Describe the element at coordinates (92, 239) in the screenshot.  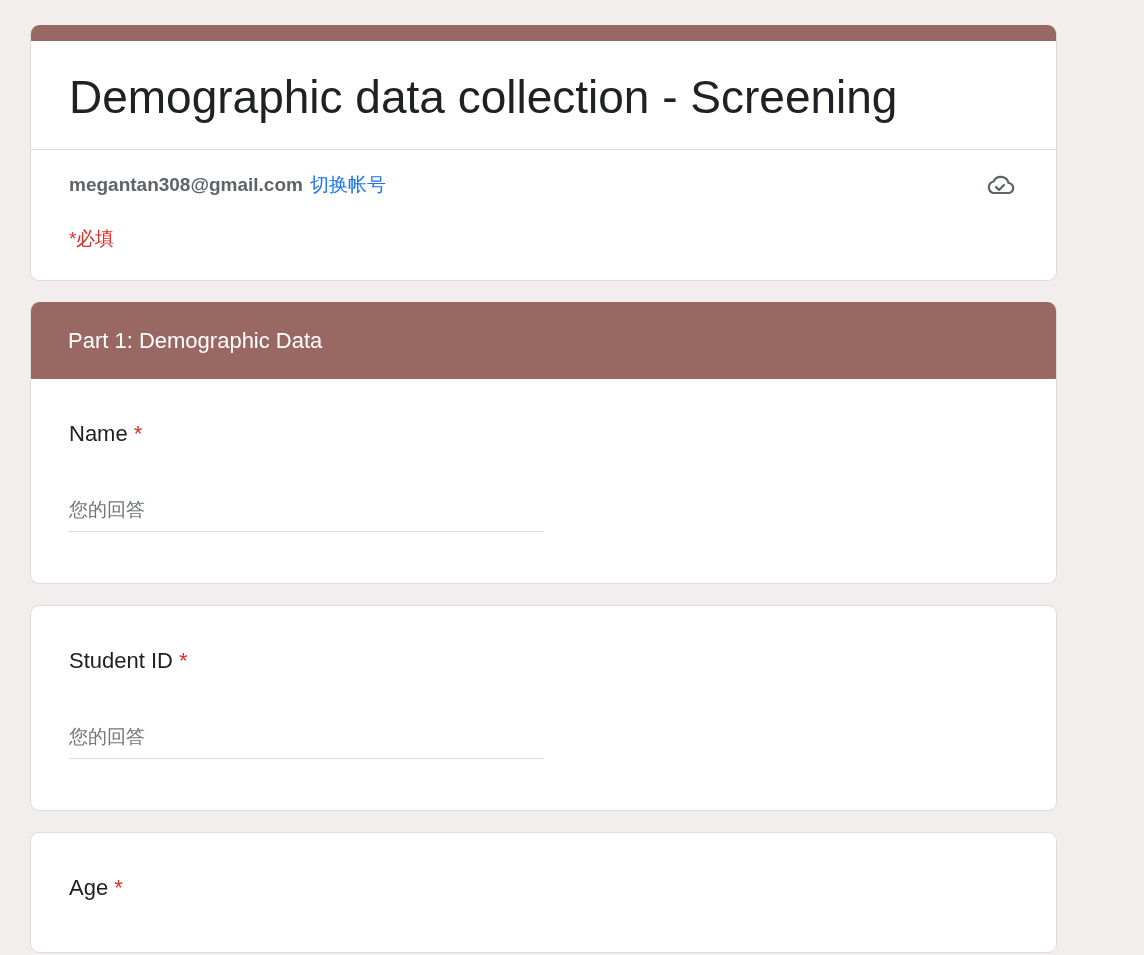
I see `required-note: *必填` at that location.